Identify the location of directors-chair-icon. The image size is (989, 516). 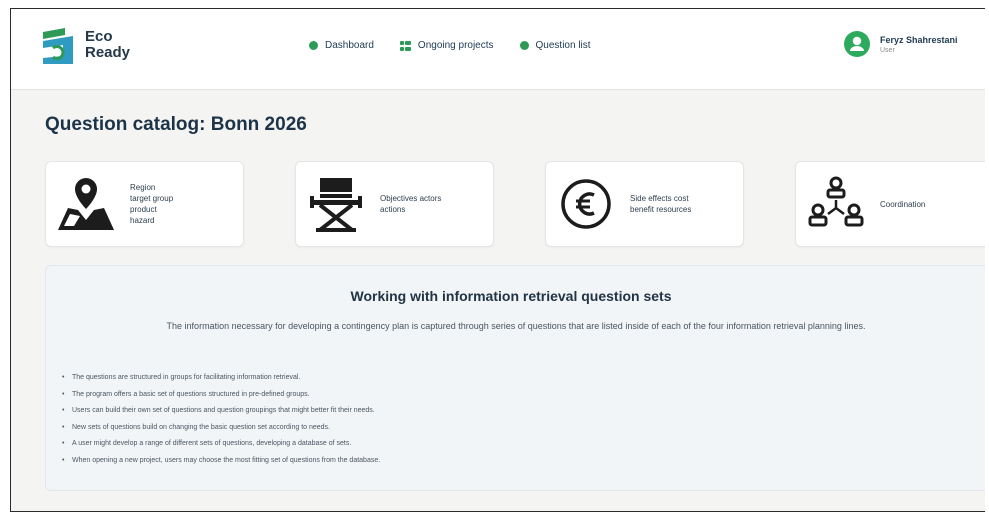
(336, 205).